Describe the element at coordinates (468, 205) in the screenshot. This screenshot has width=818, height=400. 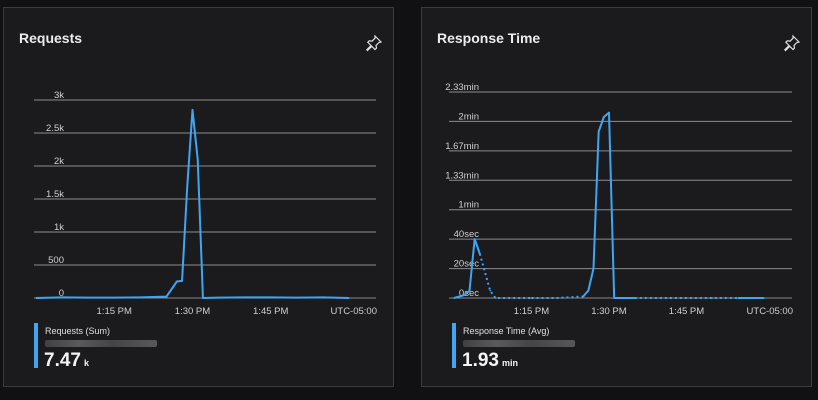
I see `y-tick-label: 1min` at that location.